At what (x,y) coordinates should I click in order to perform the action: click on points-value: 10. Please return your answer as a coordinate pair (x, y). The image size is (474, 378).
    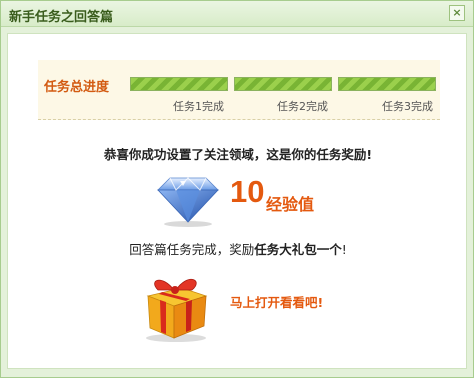
    Looking at the image, I should click on (247, 191).